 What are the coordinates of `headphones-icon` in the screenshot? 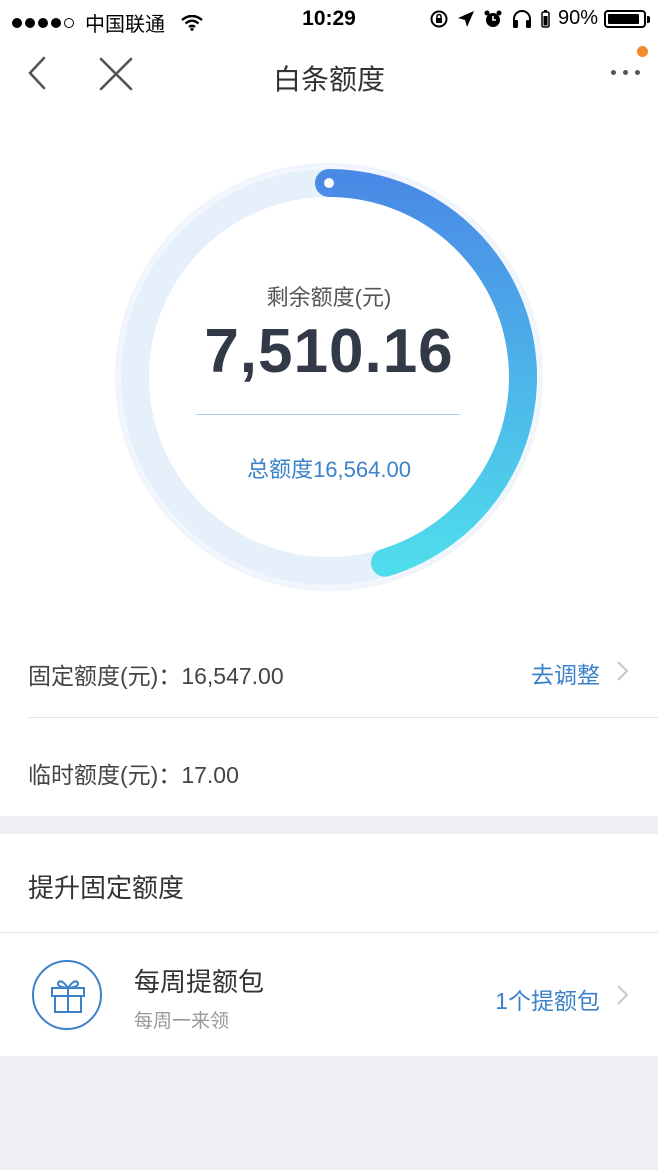 It's located at (522, 19).